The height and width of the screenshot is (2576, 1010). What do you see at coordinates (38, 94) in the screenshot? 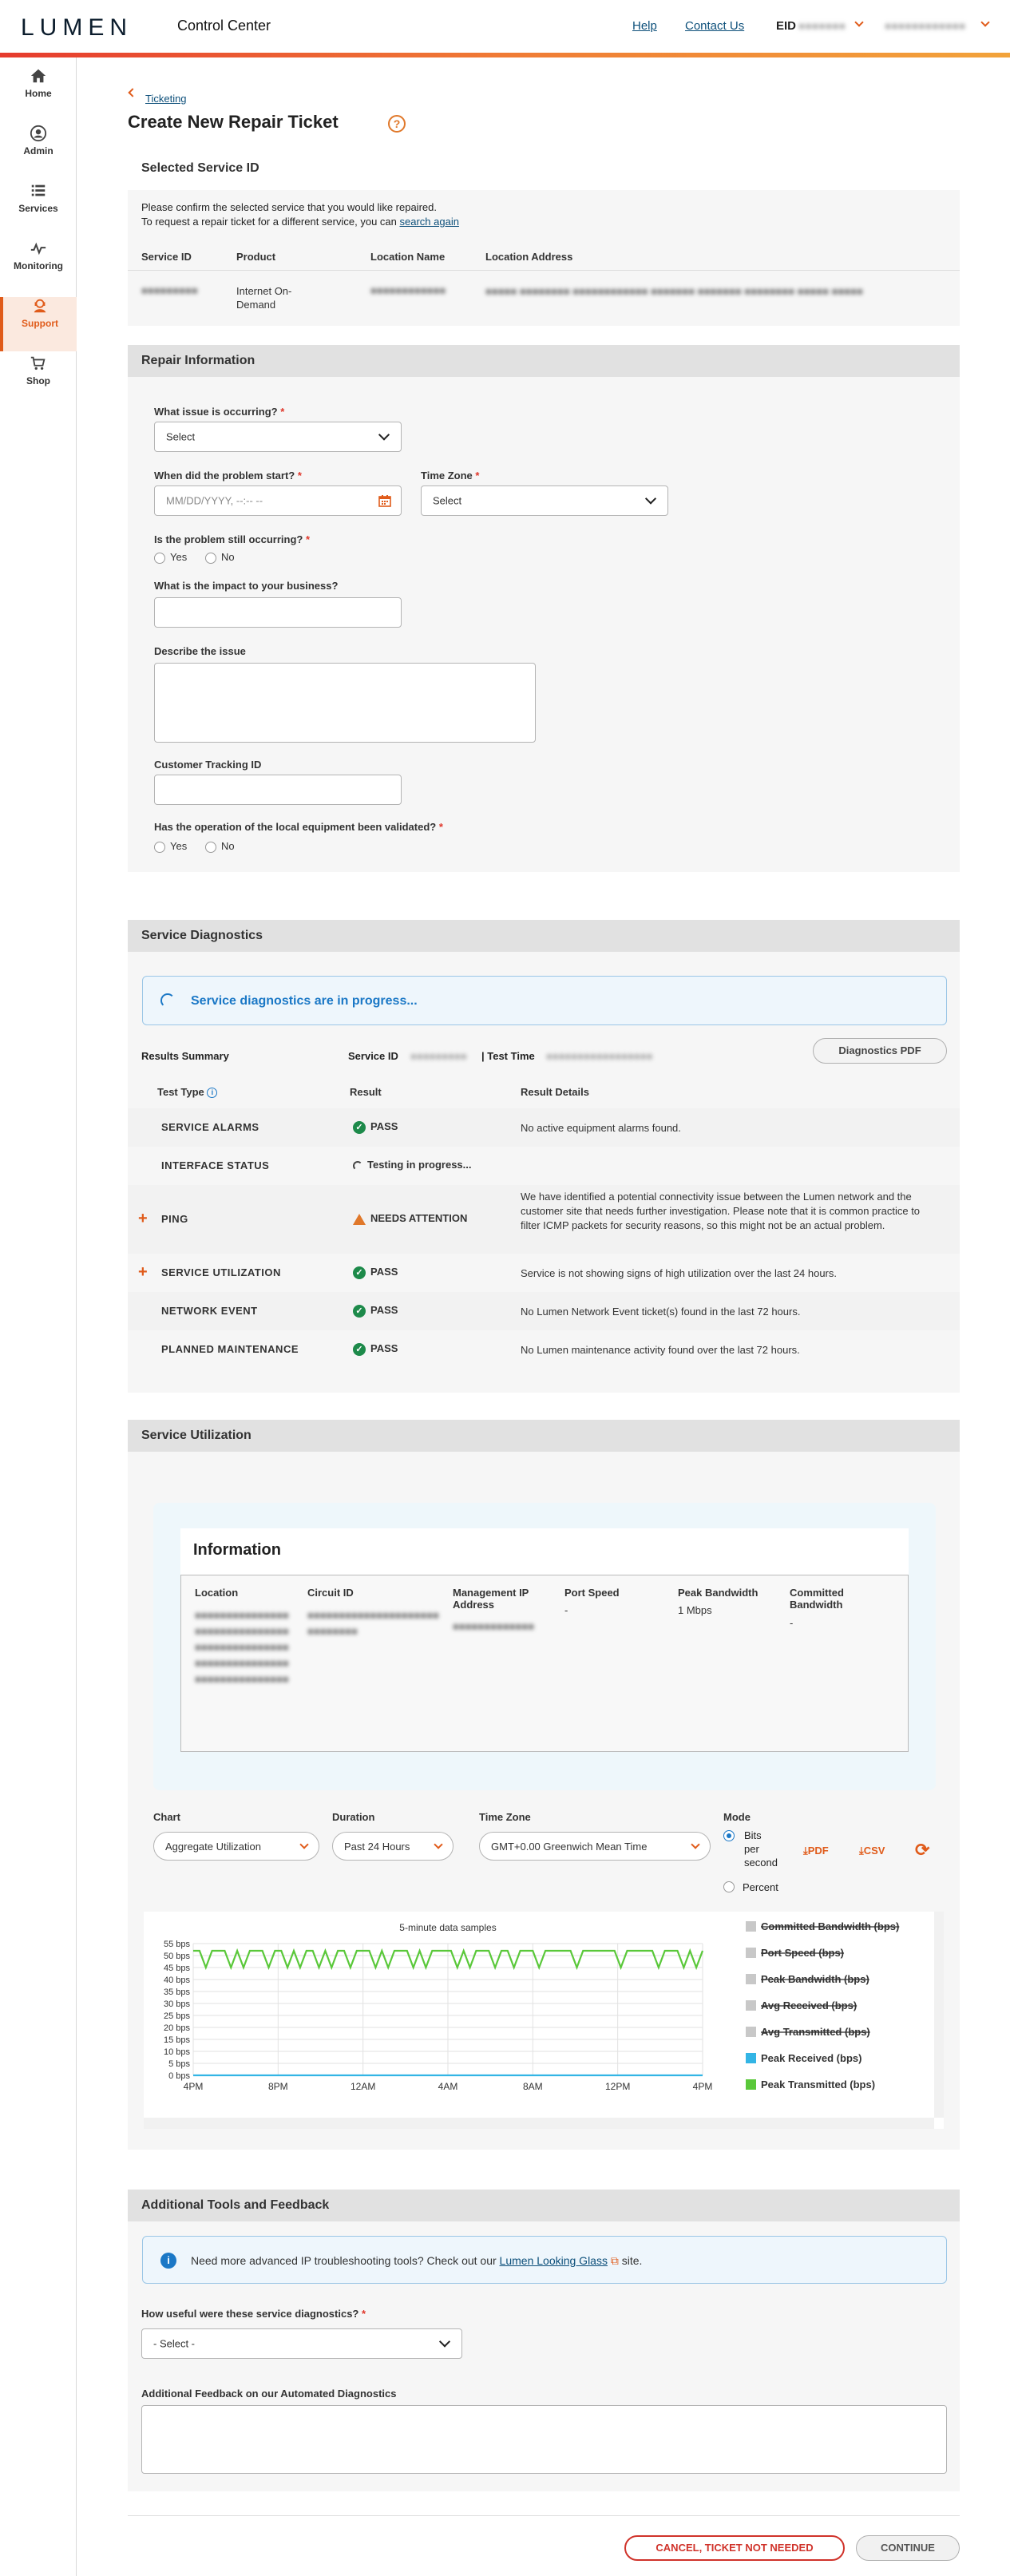
I see `sidebar-item-home: Home` at bounding box center [38, 94].